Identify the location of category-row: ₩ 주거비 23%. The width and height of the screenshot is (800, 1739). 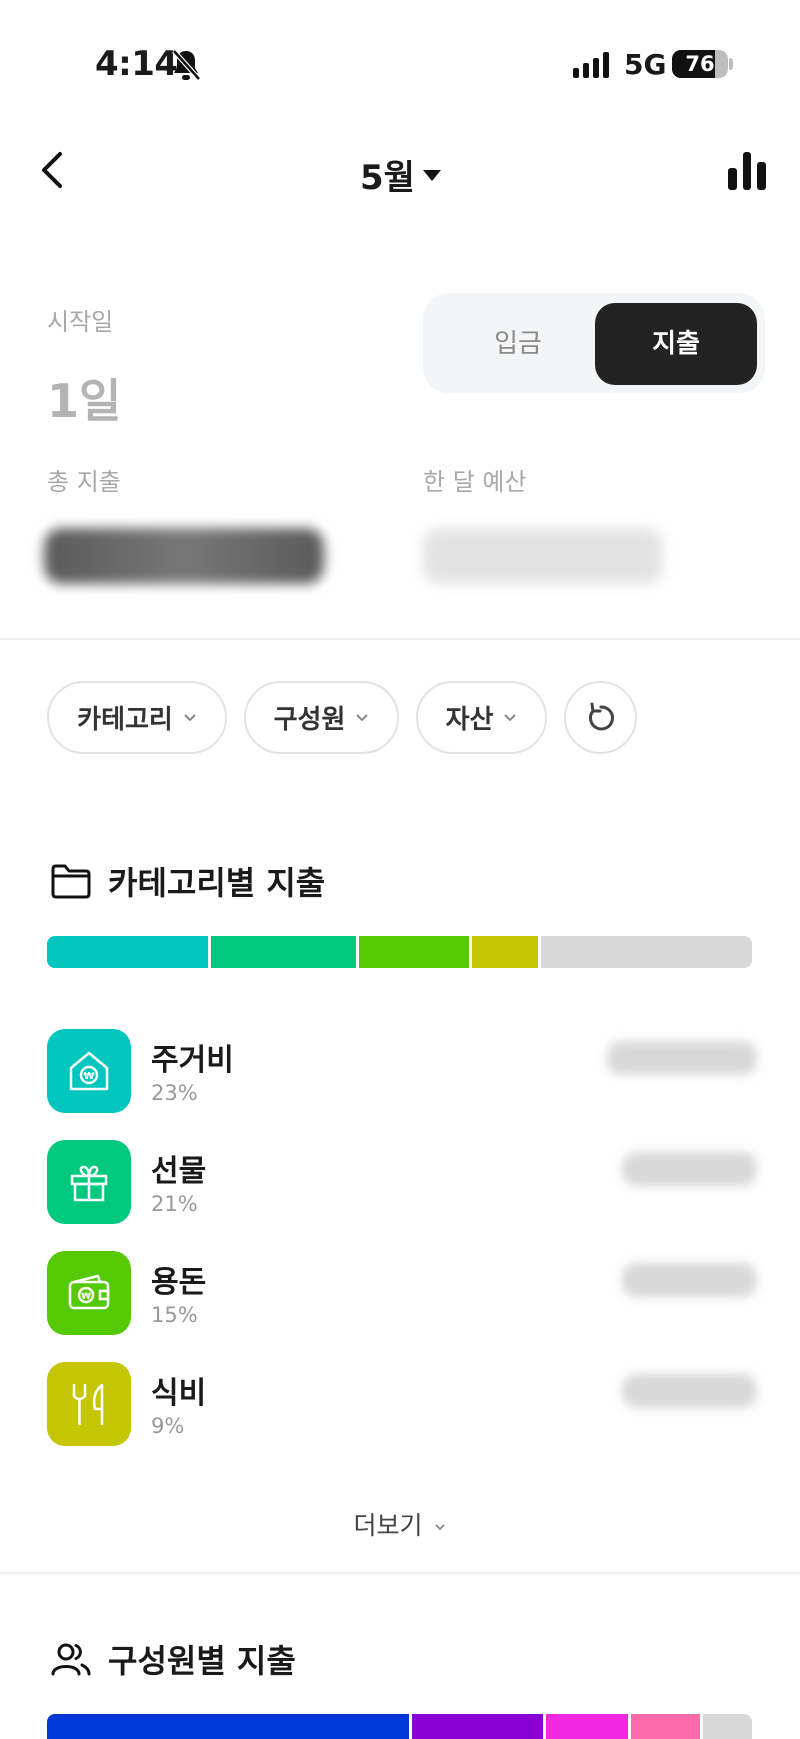
(402, 1071).